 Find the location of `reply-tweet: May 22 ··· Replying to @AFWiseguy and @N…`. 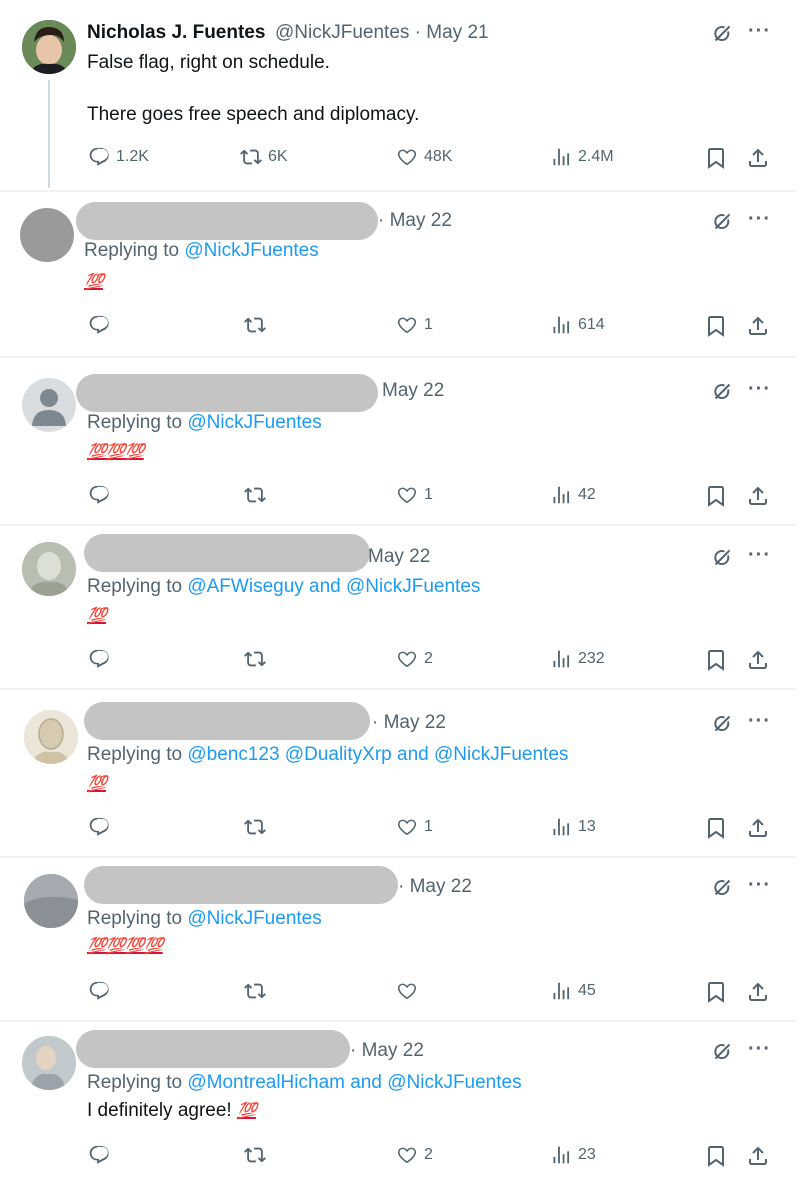

reply-tweet: May 22 ··· Replying to @AFWiseguy and @N… is located at coordinates (398, 607).